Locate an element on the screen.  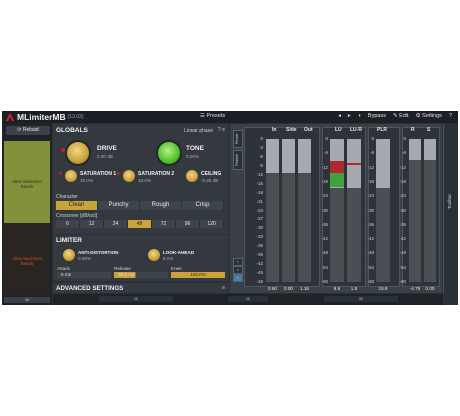
lu-scale-label: -12 is located at coordinates (324, 167).